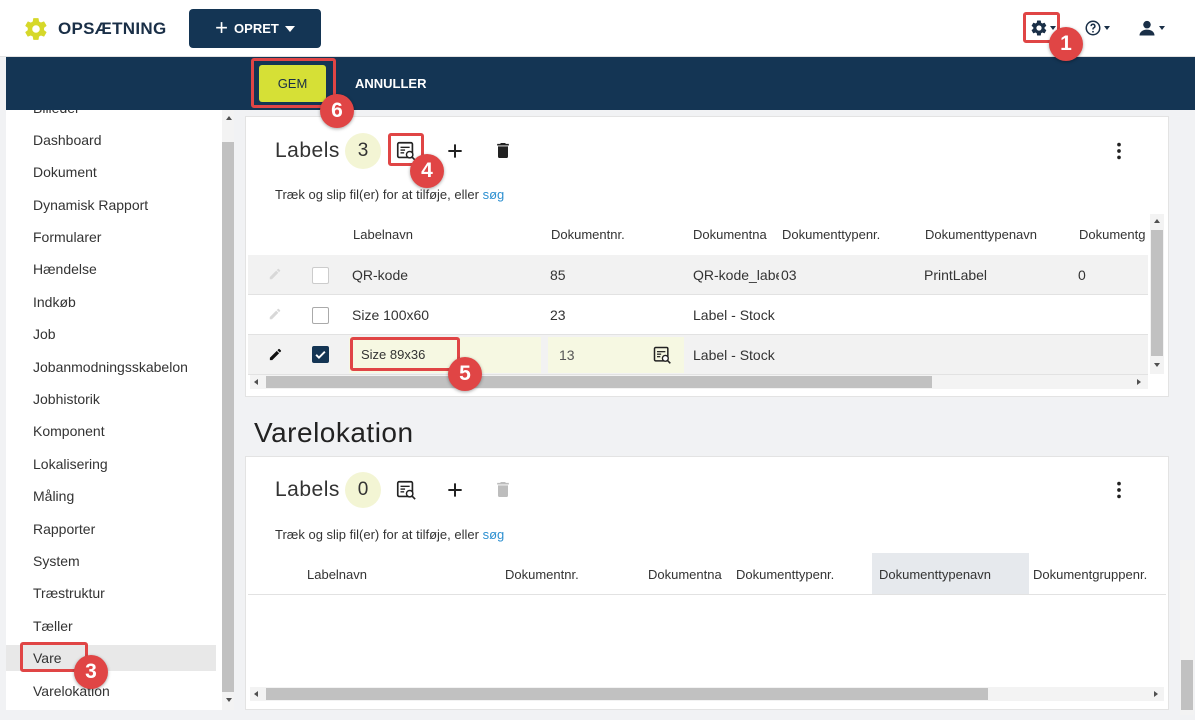 Image resolution: width=1195 pixels, height=720 pixels. I want to click on cell-dokumentnr: 23, so click(558, 315).